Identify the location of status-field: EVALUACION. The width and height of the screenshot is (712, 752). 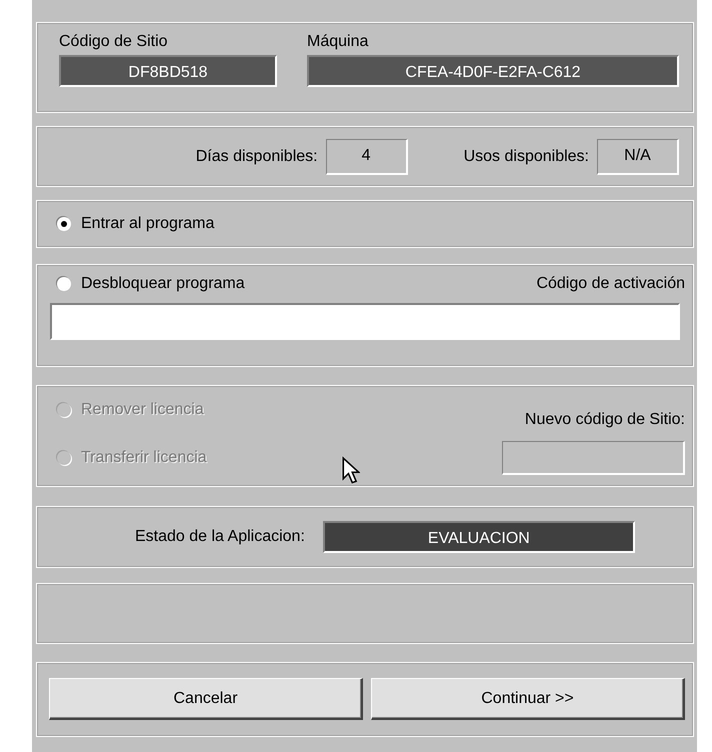
(478, 537).